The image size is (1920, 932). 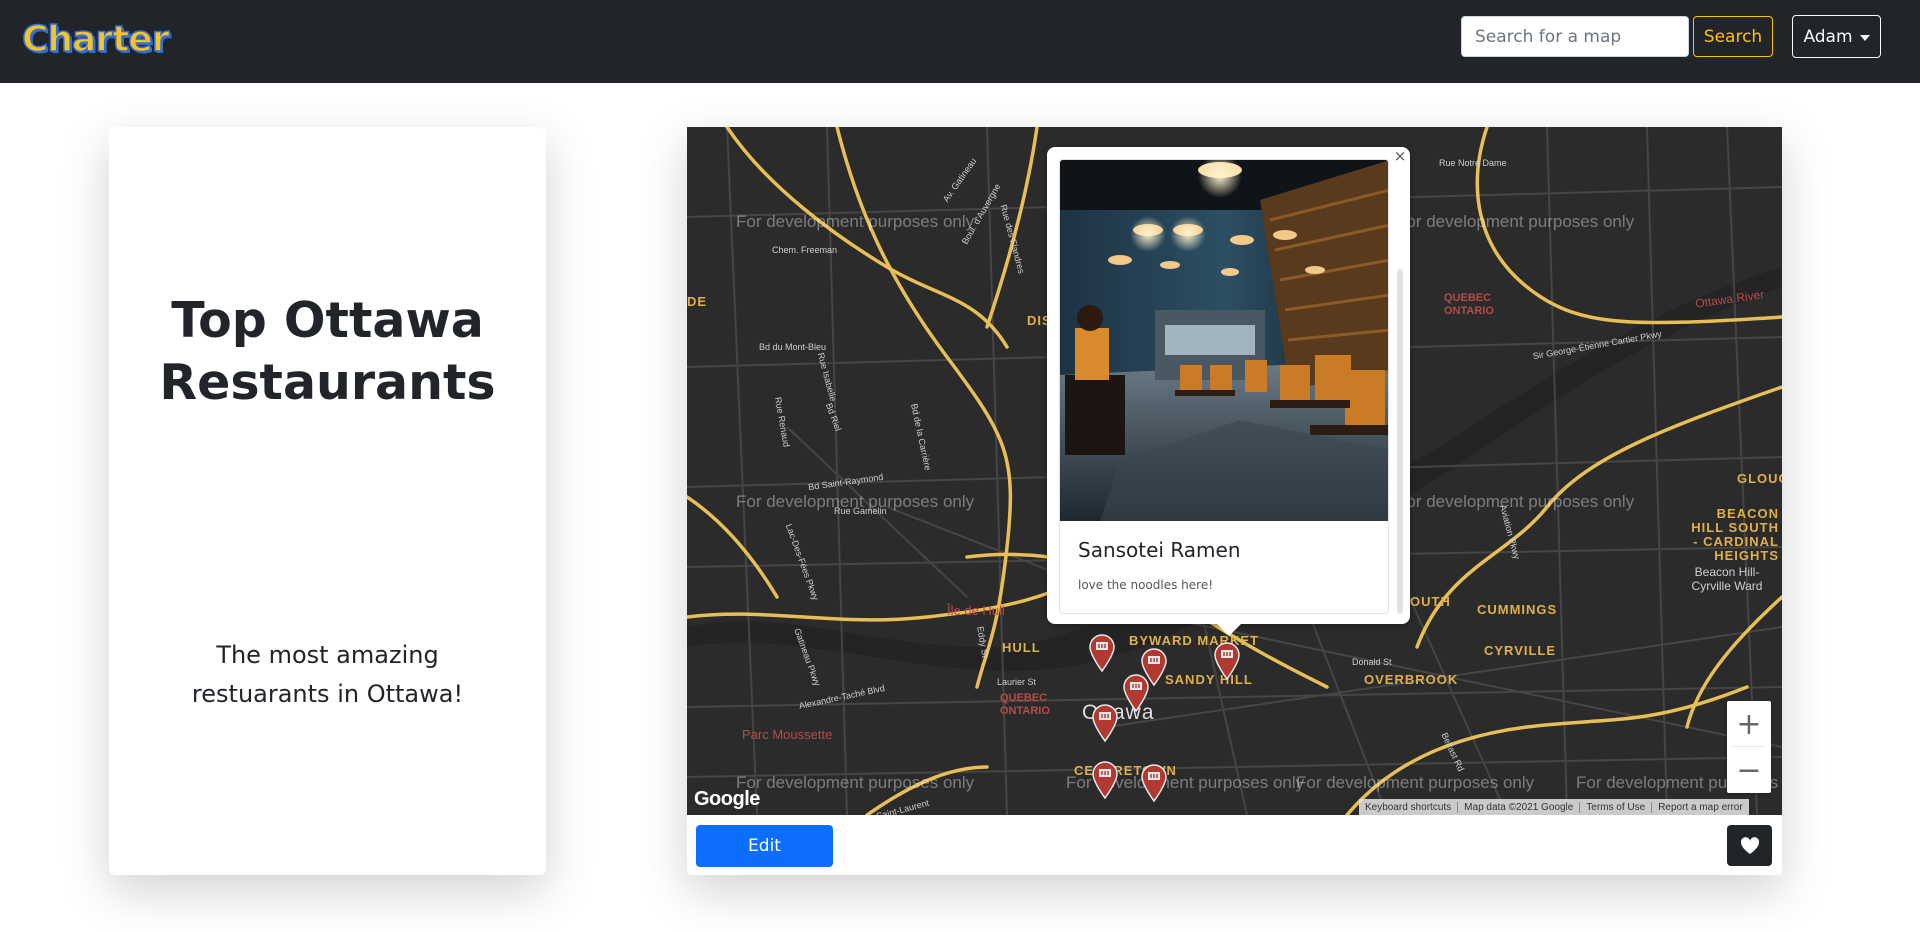 What do you see at coordinates (1021, 647) in the screenshot?
I see `area-label: HULL` at bounding box center [1021, 647].